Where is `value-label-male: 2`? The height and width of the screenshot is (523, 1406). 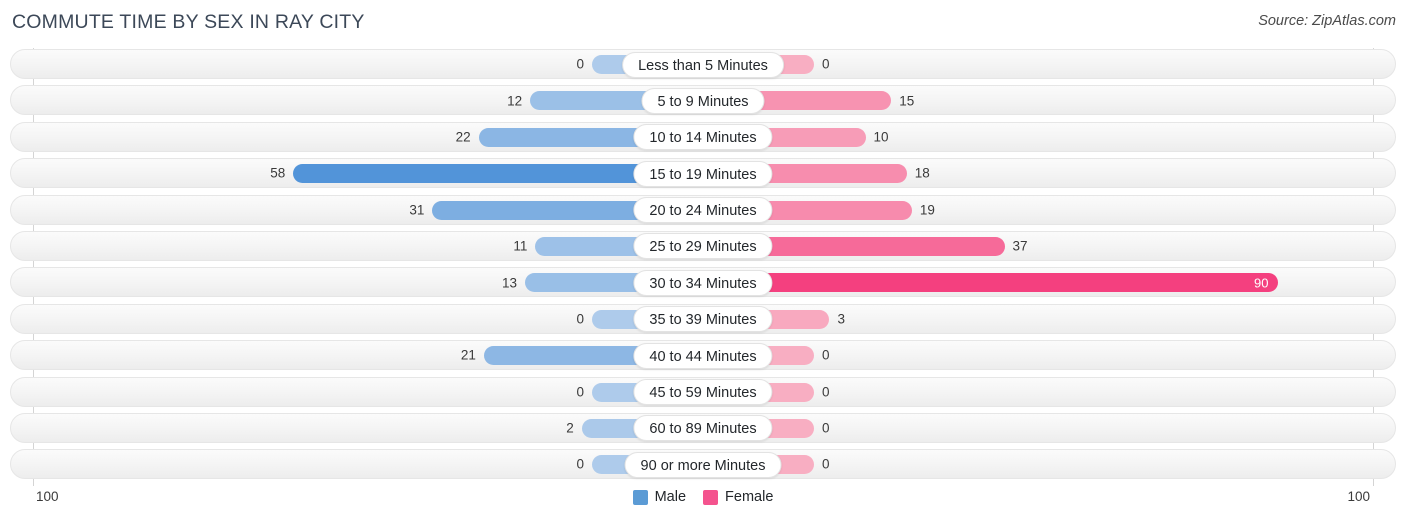
value-label-male: 2 is located at coordinates (570, 428).